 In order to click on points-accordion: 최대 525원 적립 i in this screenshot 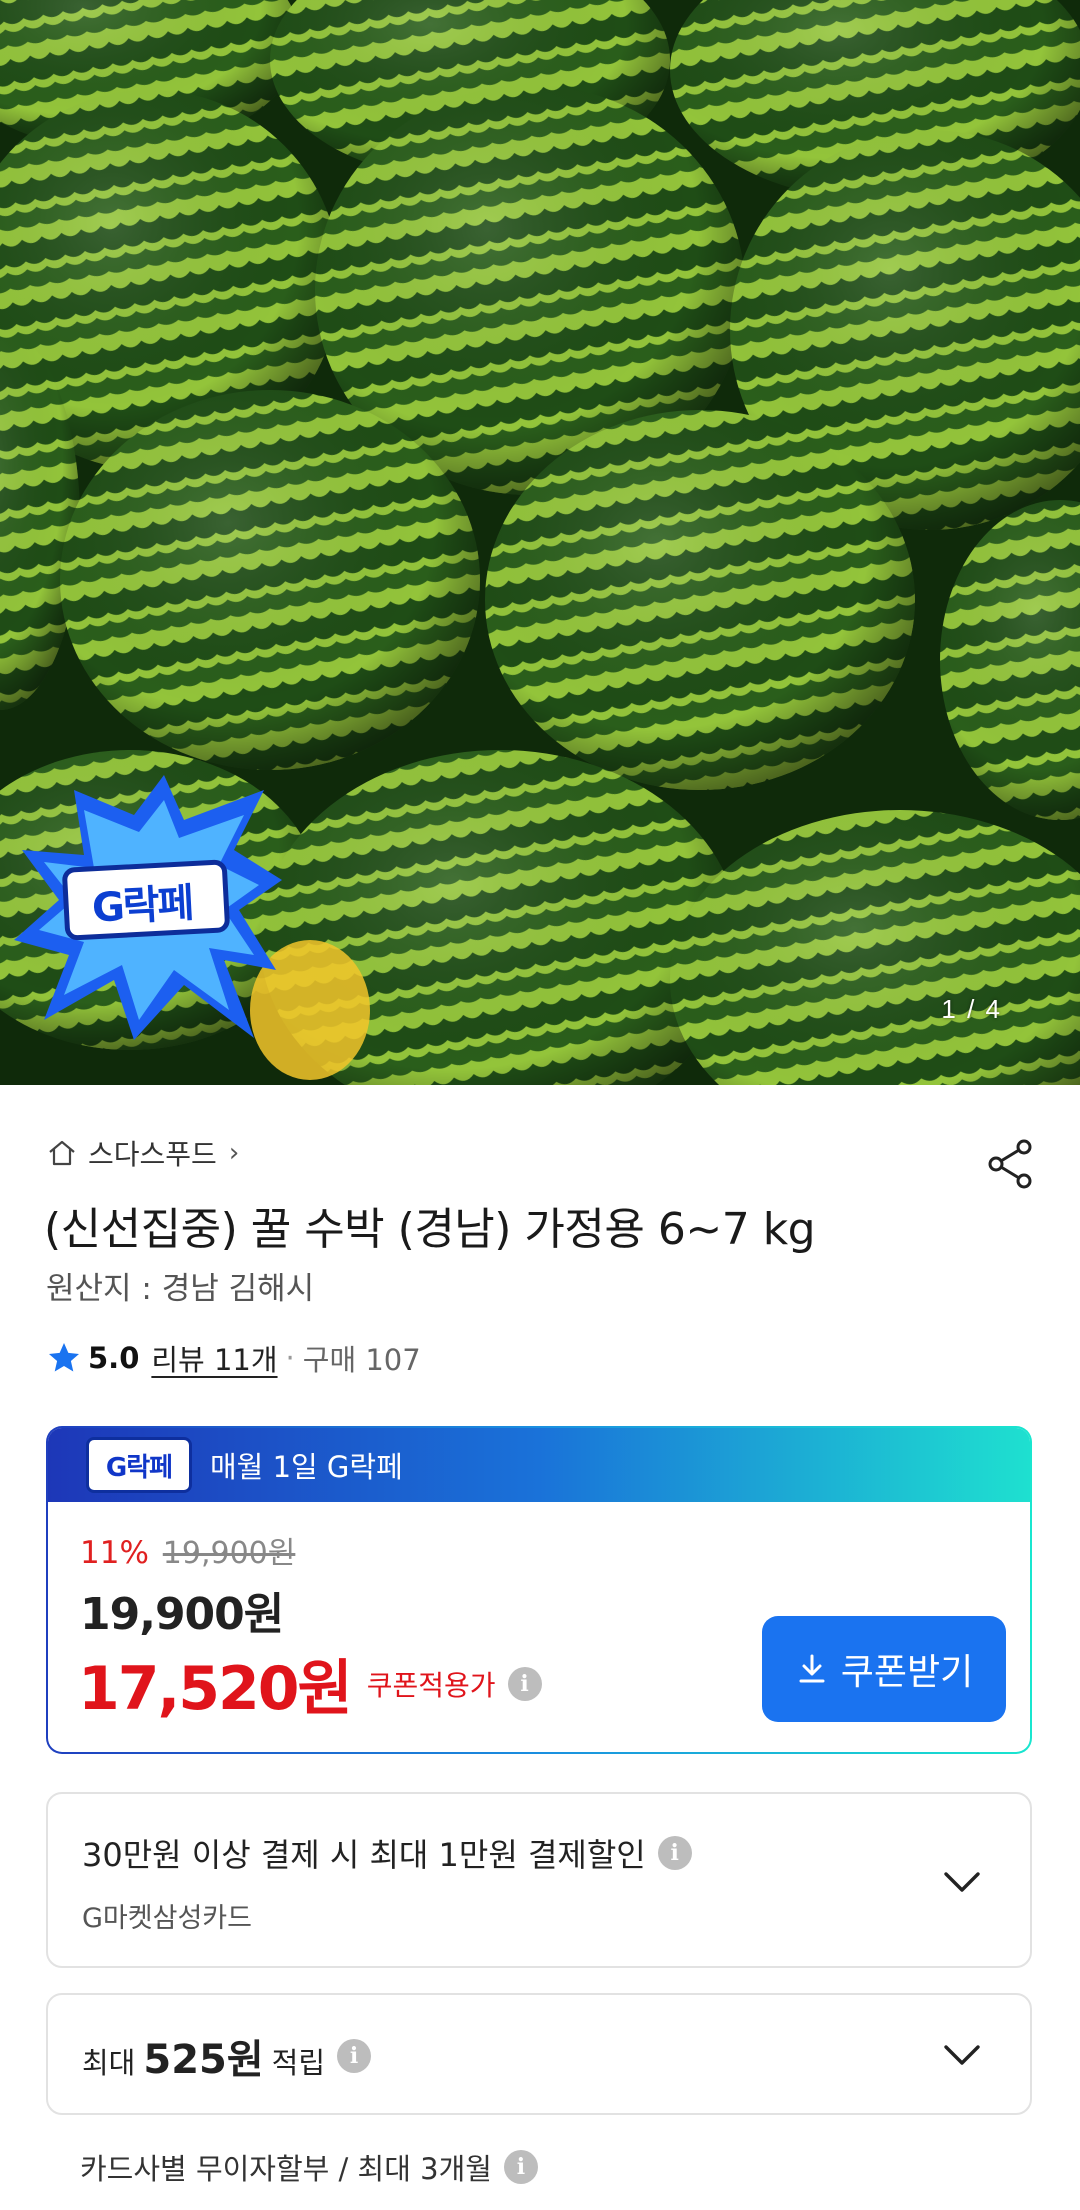, I will do `click(539, 2054)`.